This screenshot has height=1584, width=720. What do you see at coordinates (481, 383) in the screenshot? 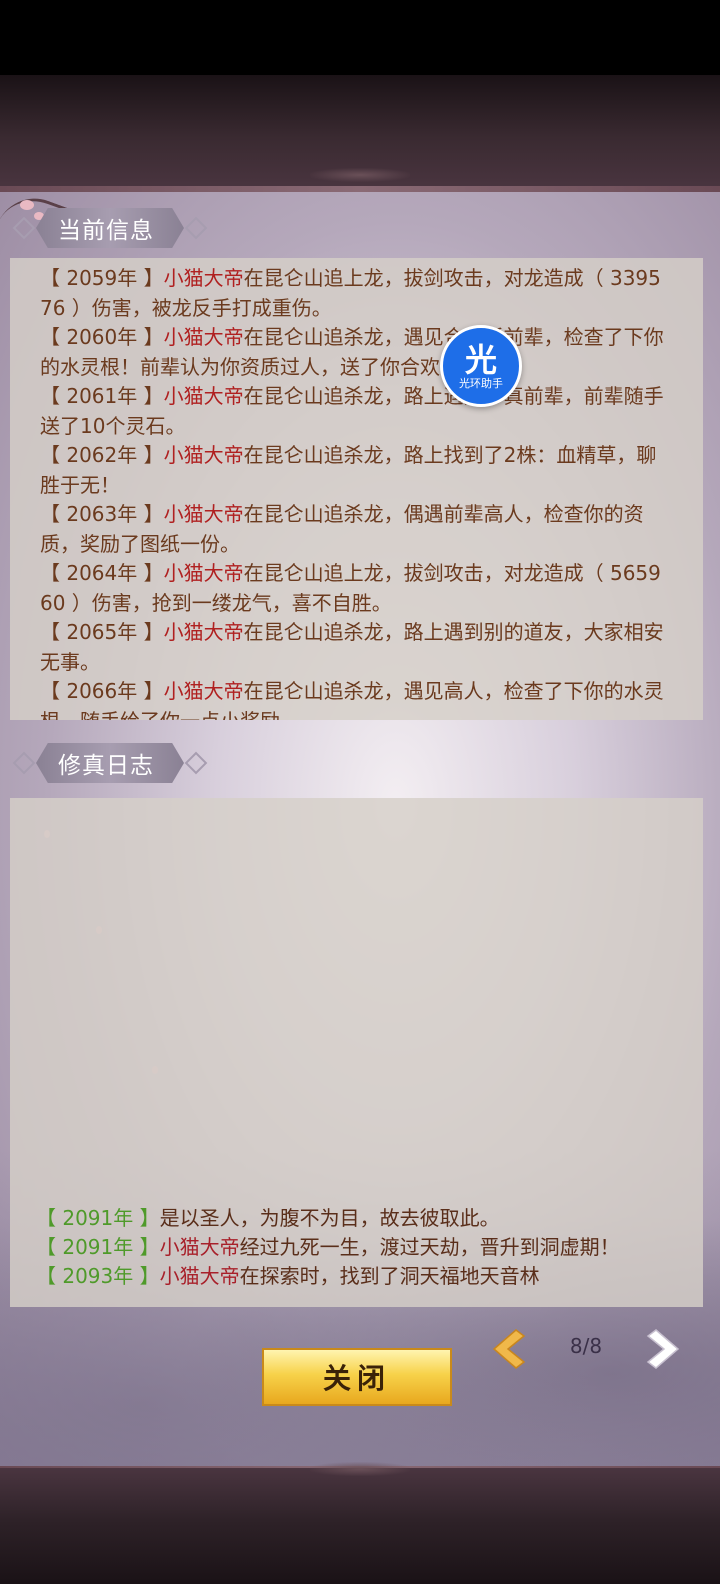
I see `assistant-caption: 光环助手` at bounding box center [481, 383].